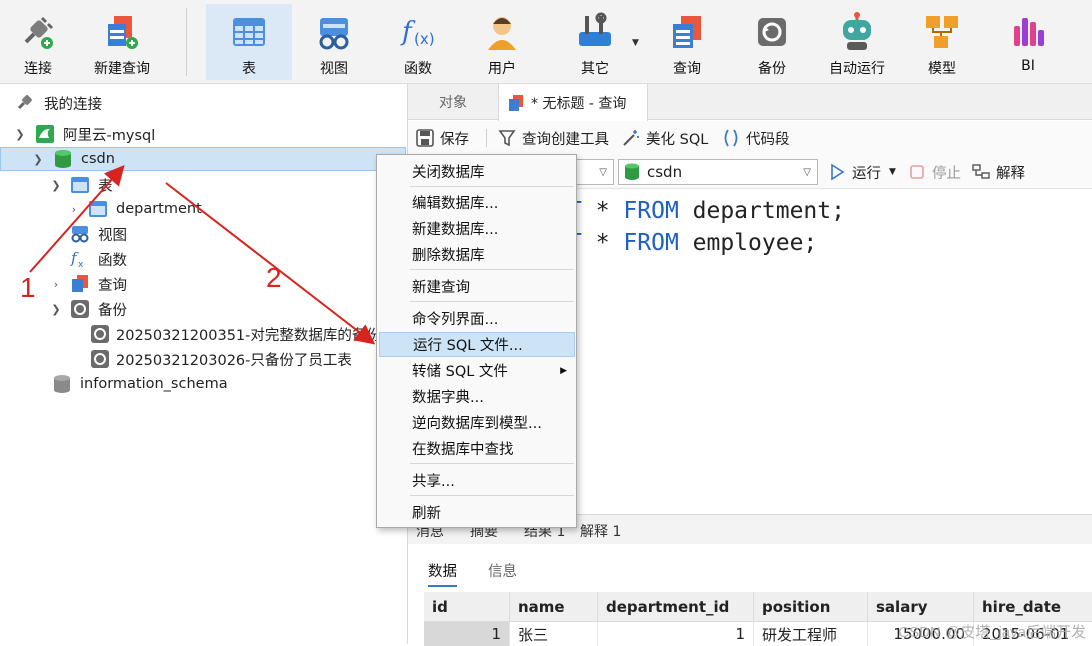 This screenshot has height=646, width=1092. Describe the element at coordinates (756, 138) in the screenshot. I see `code-snippet-button: 代码段` at that location.